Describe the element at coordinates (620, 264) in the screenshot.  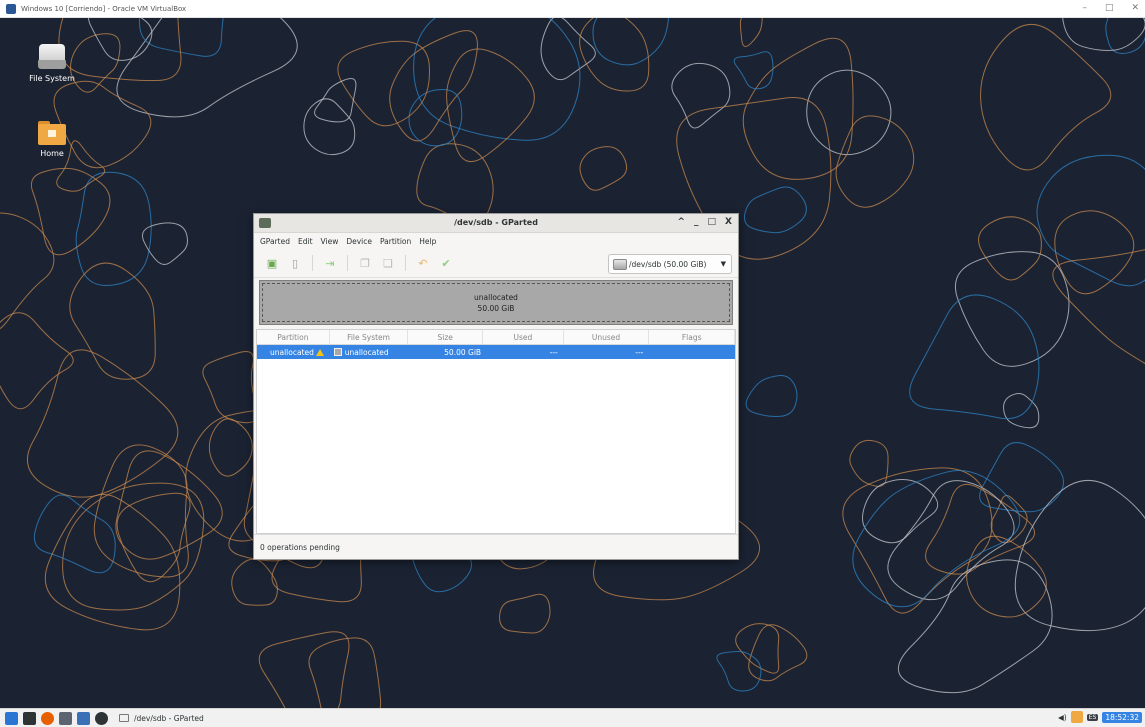
I see `disk-icon` at that location.